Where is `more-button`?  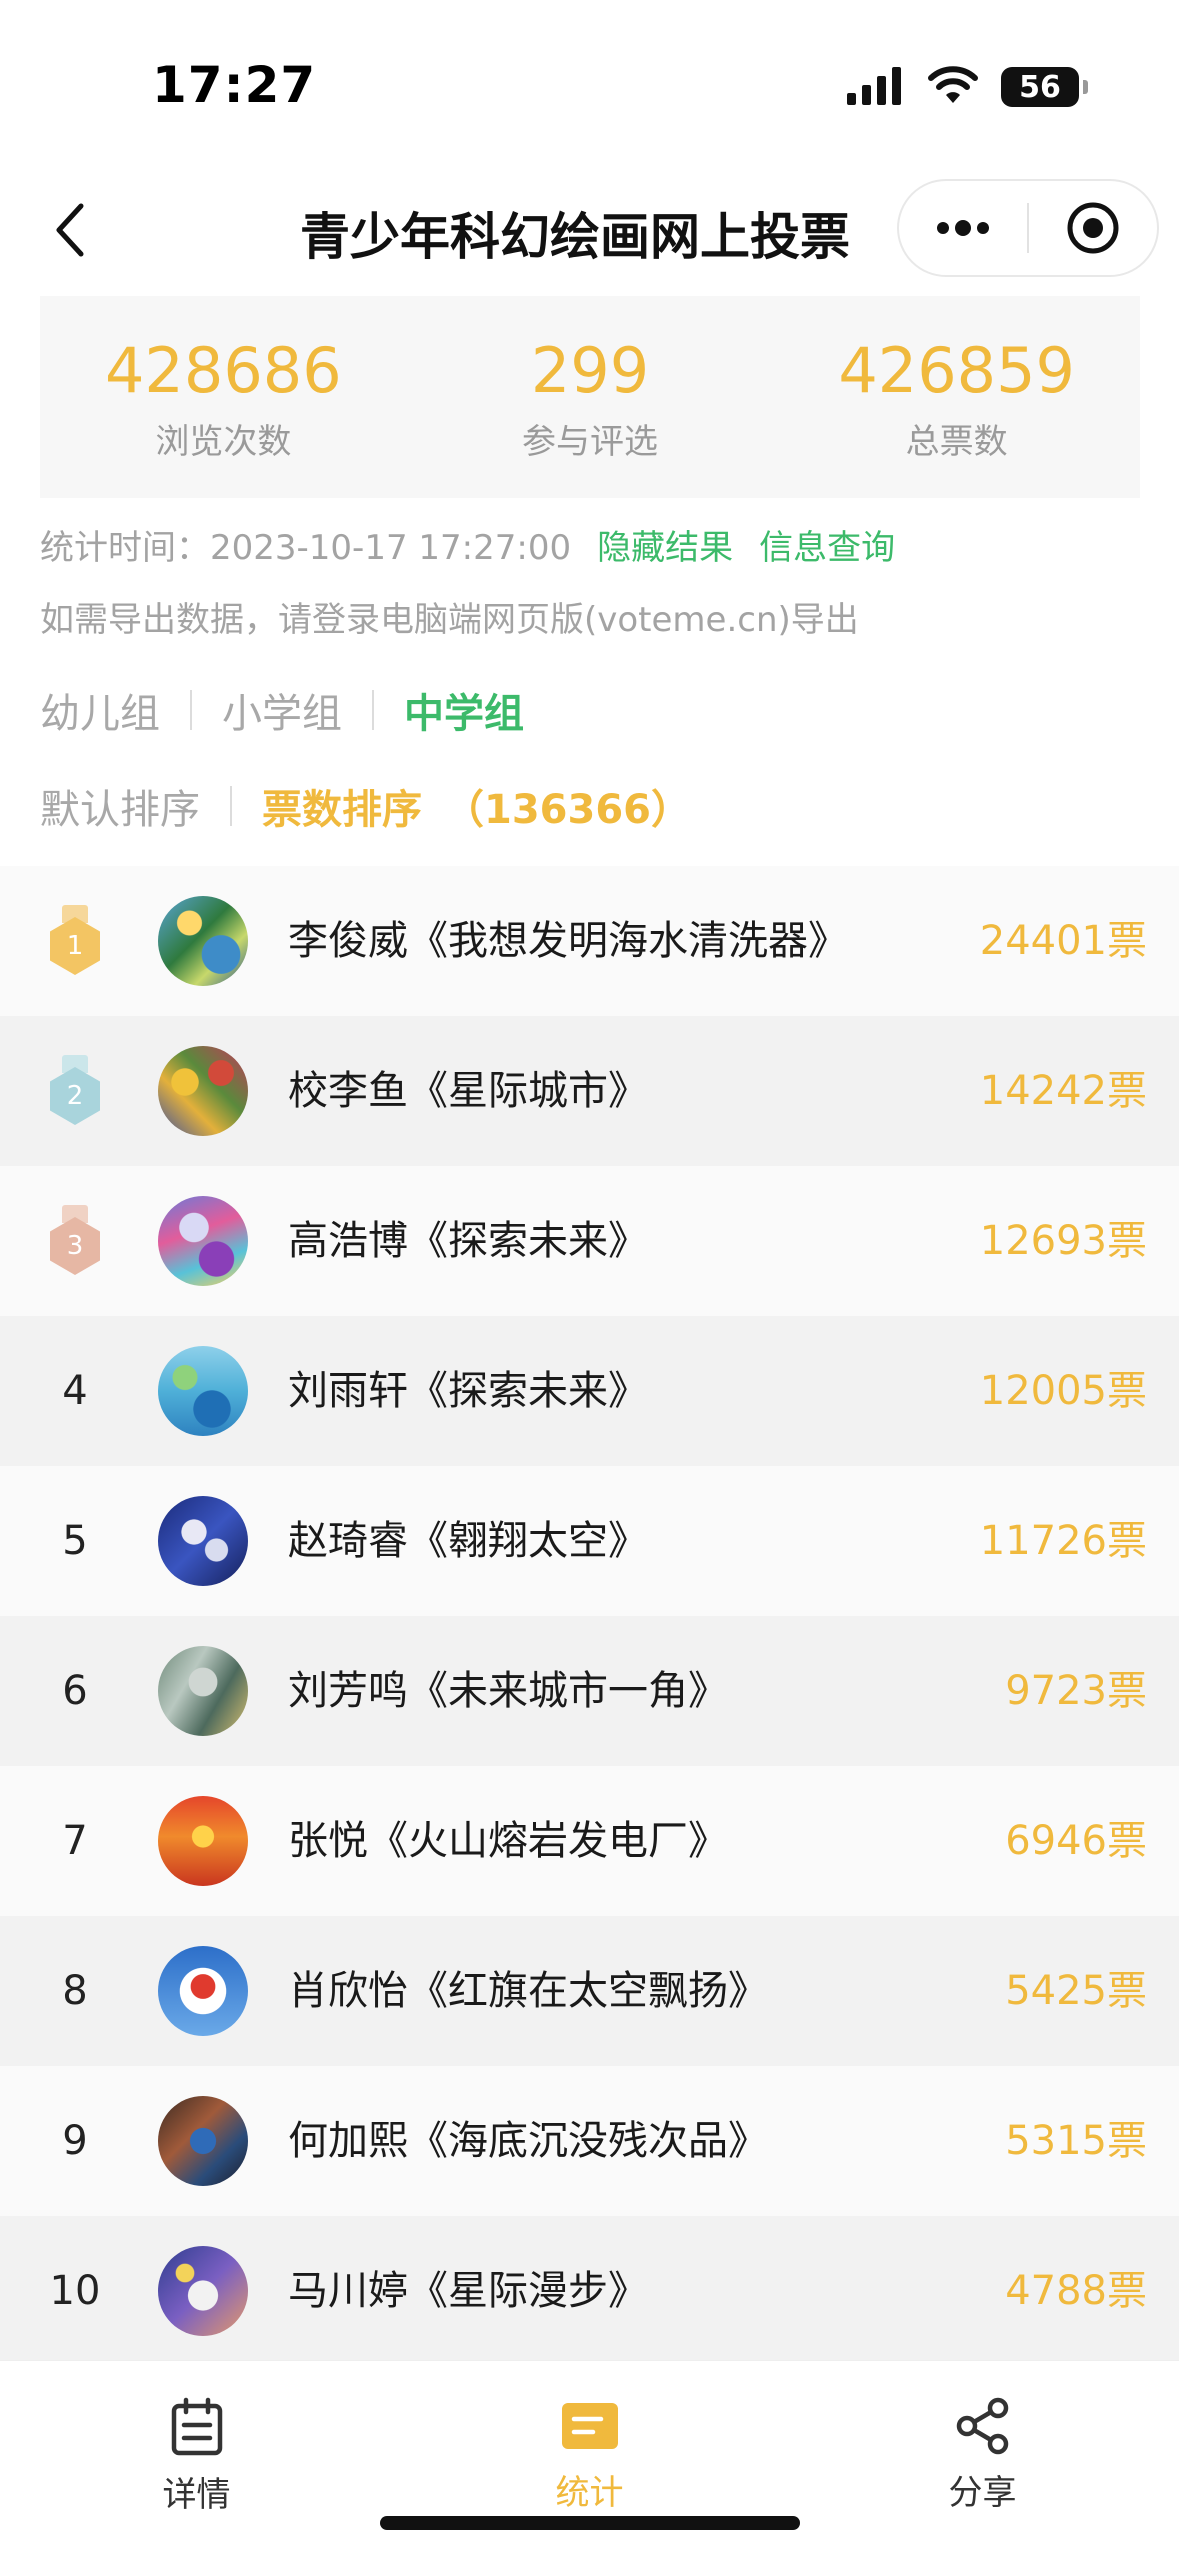
more-button is located at coordinates (963, 228).